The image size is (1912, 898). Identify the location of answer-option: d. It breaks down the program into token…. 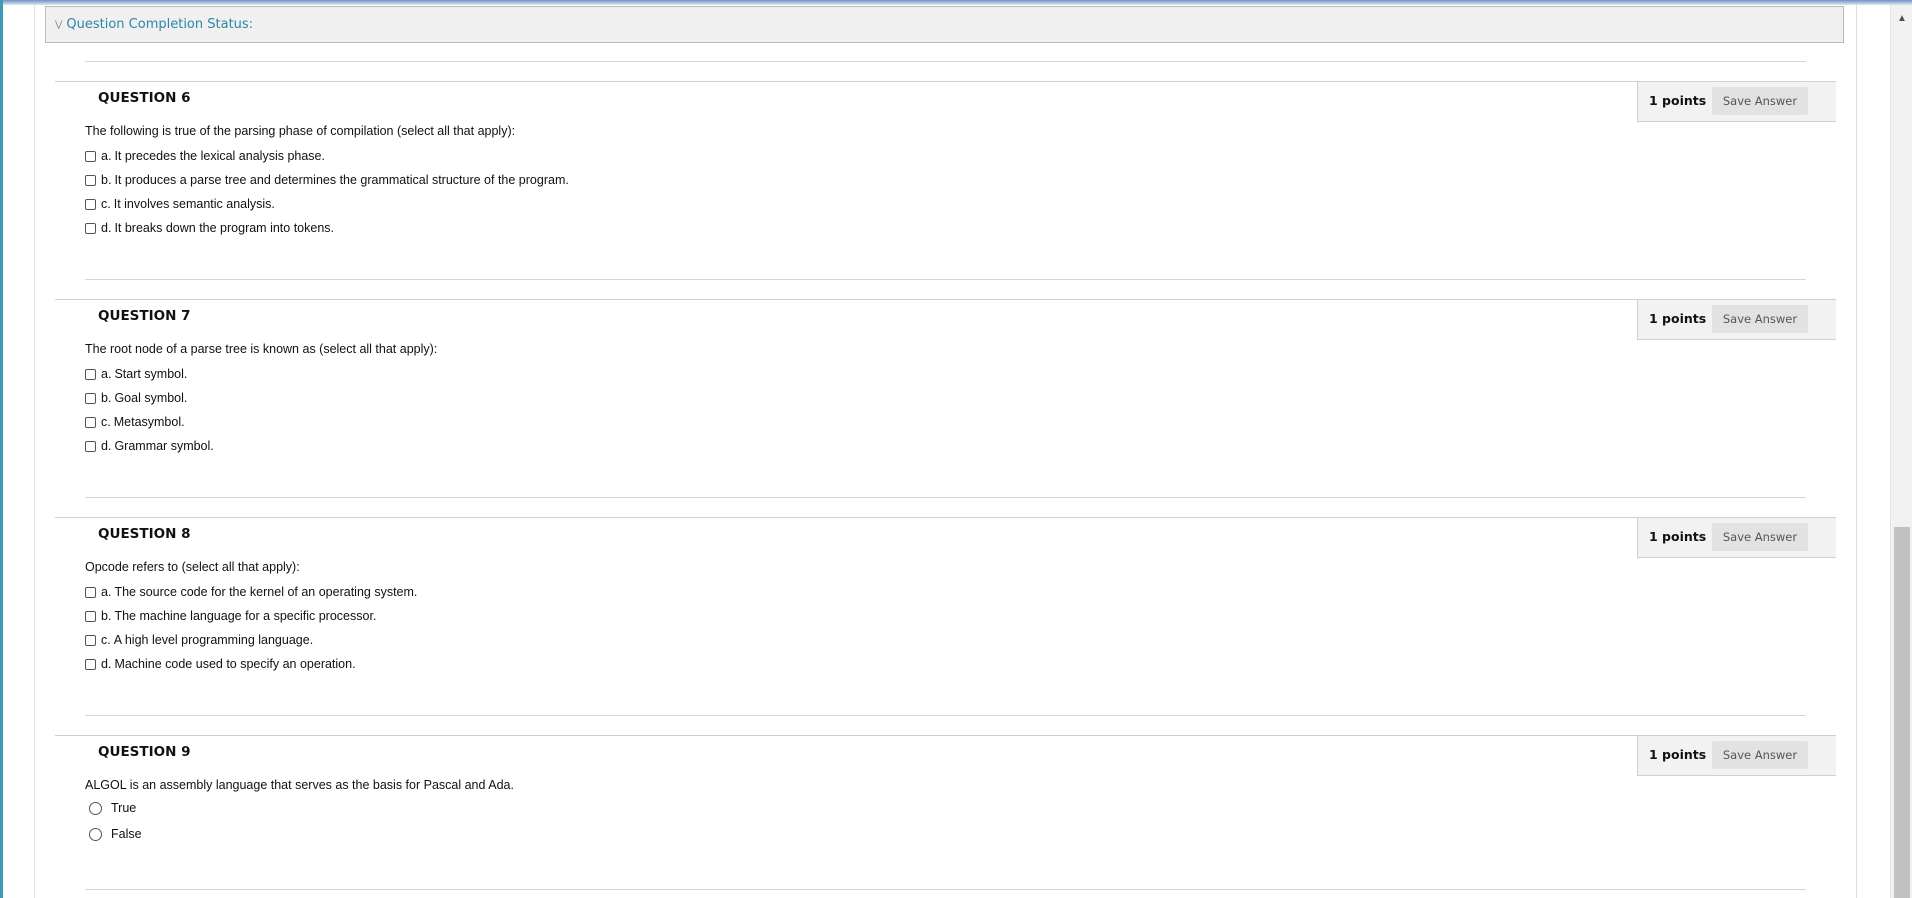
(209, 228).